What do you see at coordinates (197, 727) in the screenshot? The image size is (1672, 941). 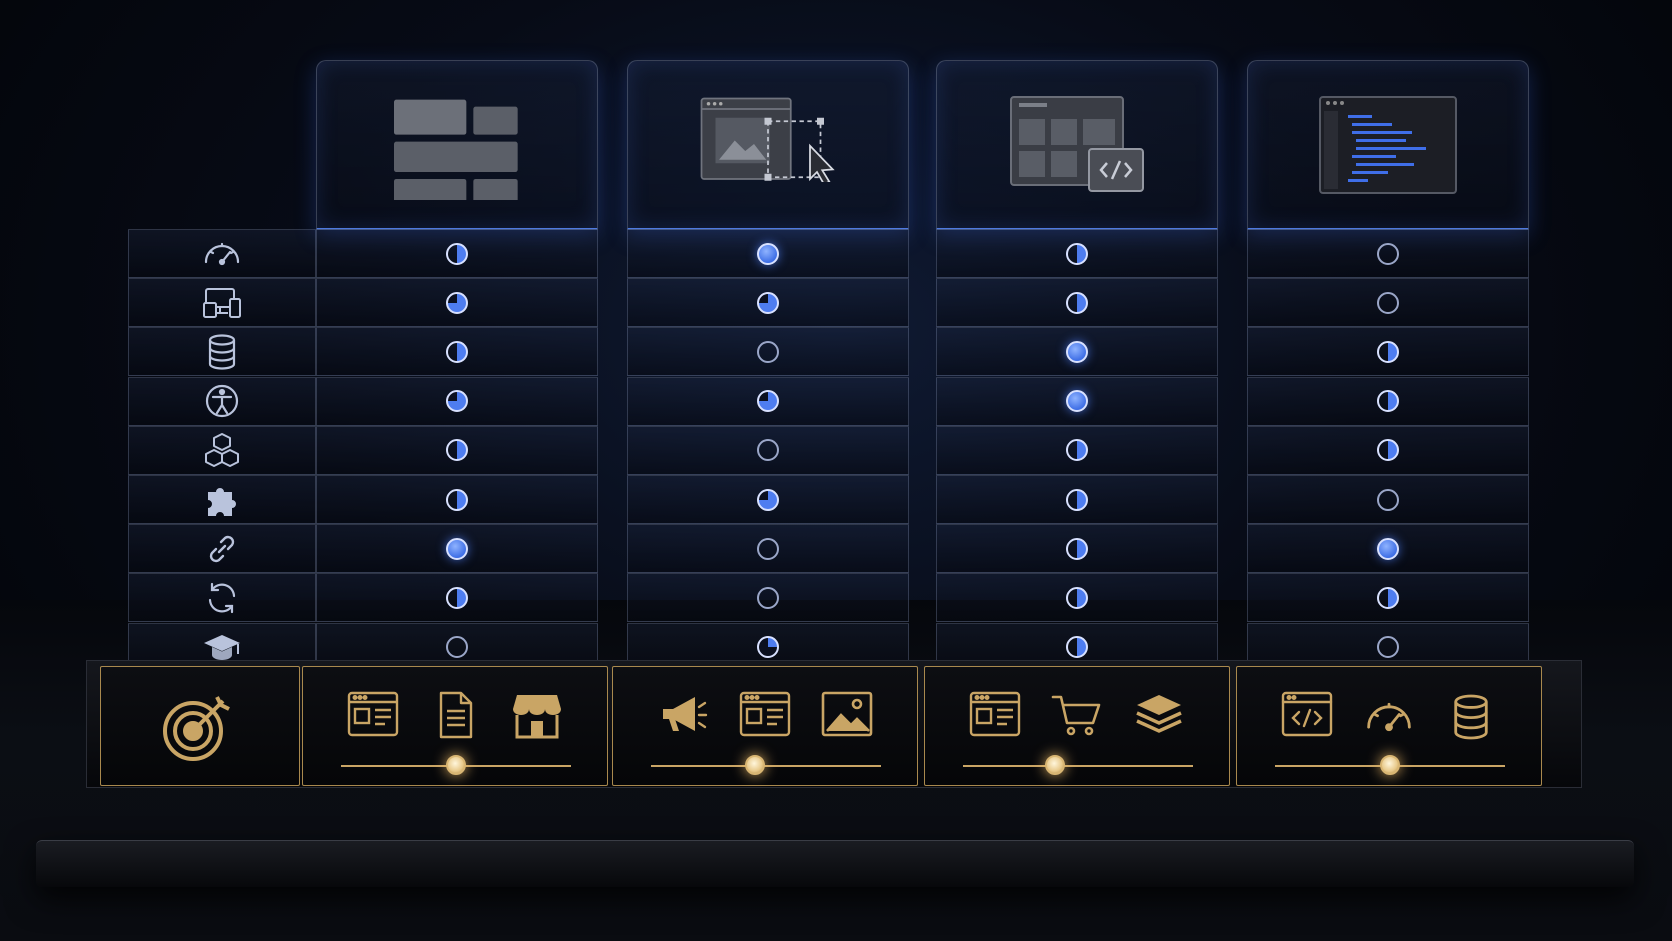 I see `target-arrow-icon` at bounding box center [197, 727].